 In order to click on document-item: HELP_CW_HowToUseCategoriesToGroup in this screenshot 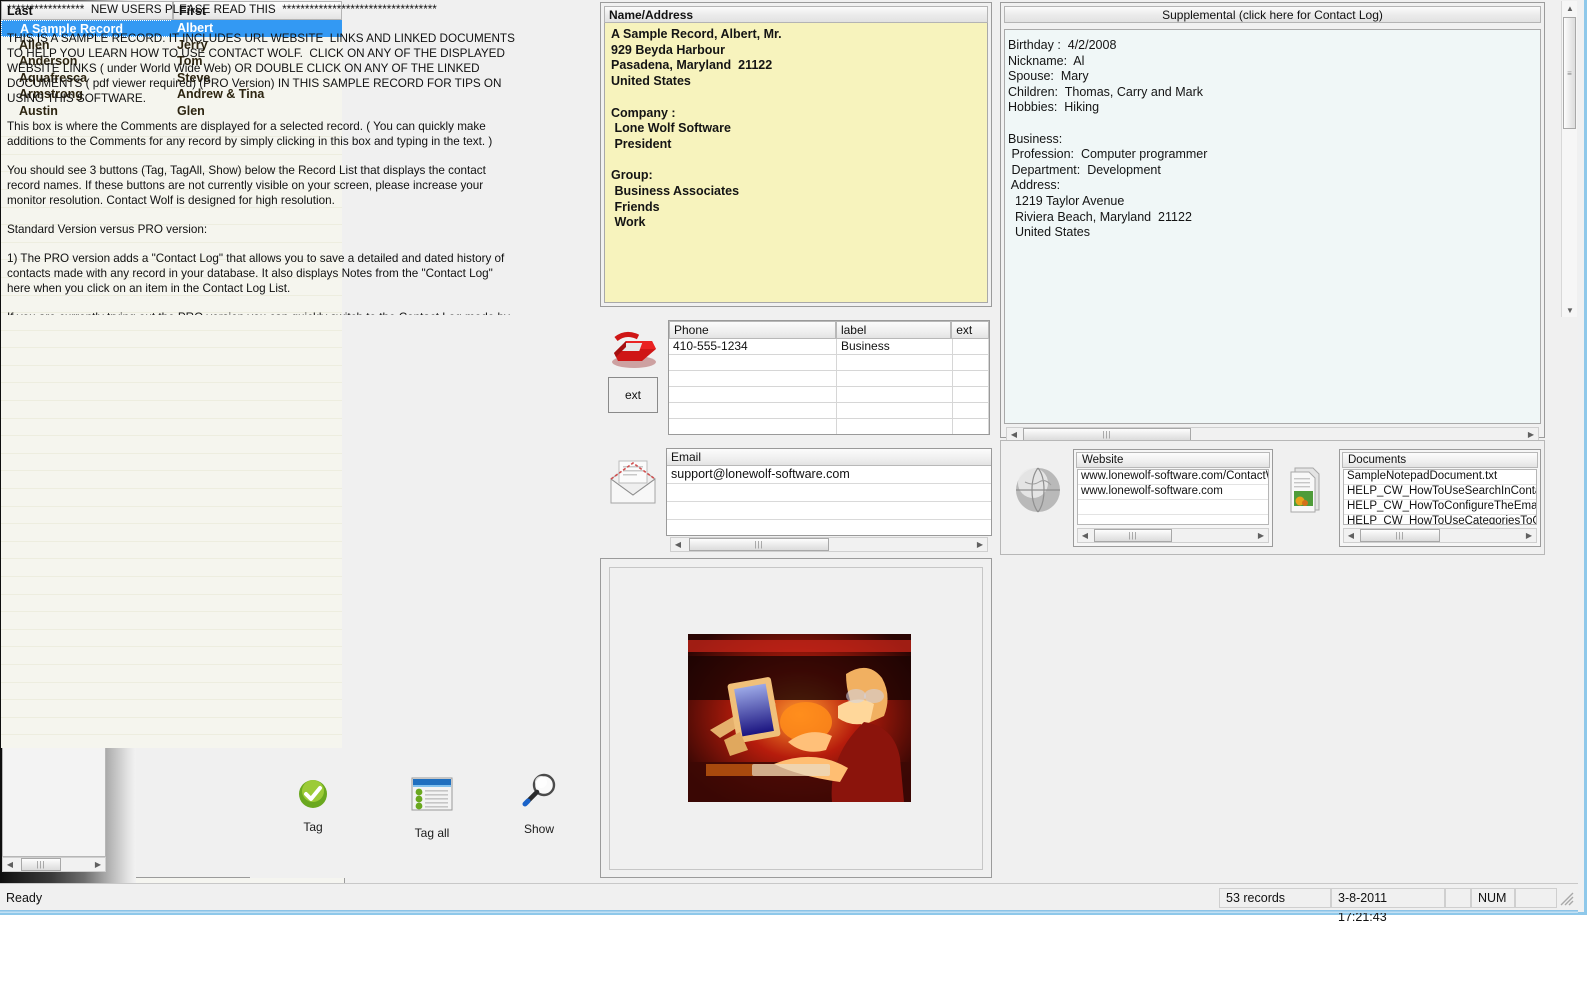, I will do `click(1440, 519)`.